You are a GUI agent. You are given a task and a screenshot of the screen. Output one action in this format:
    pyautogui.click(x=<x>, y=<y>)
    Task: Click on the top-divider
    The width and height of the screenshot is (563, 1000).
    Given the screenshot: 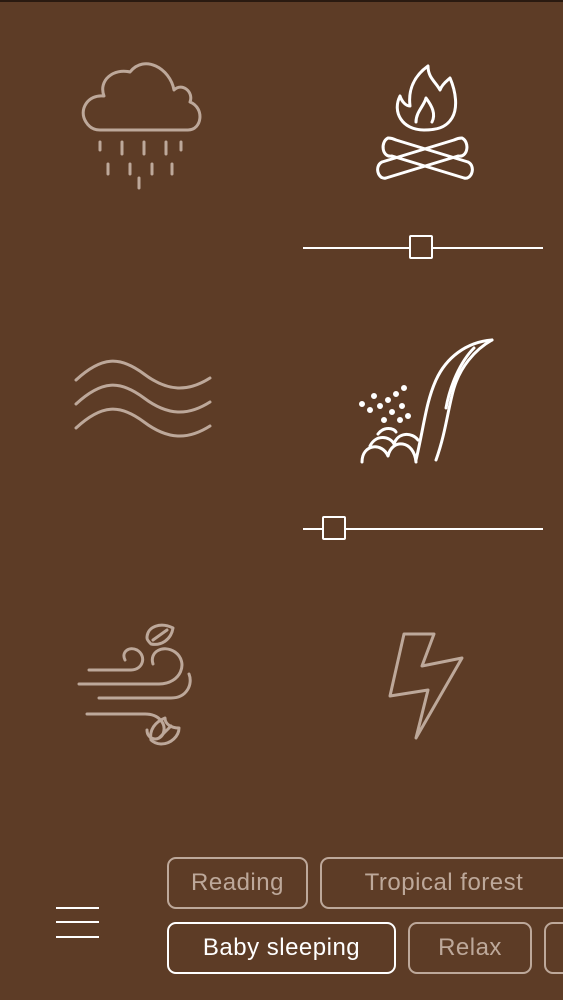 What is the action you would take?
    pyautogui.click(x=281, y=1)
    